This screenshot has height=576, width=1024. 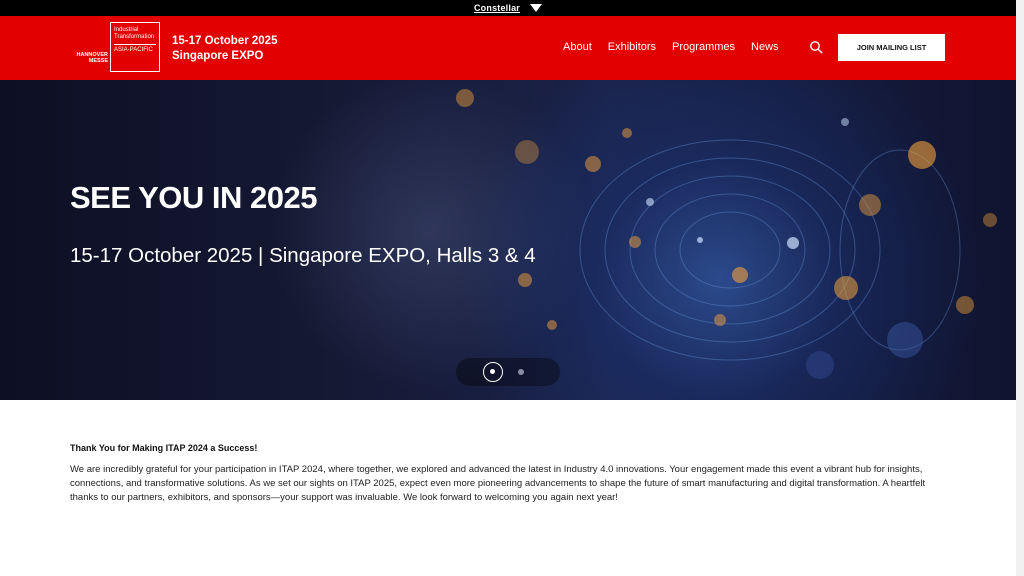 I want to click on constellar-link: Constellar, so click(x=497, y=8).